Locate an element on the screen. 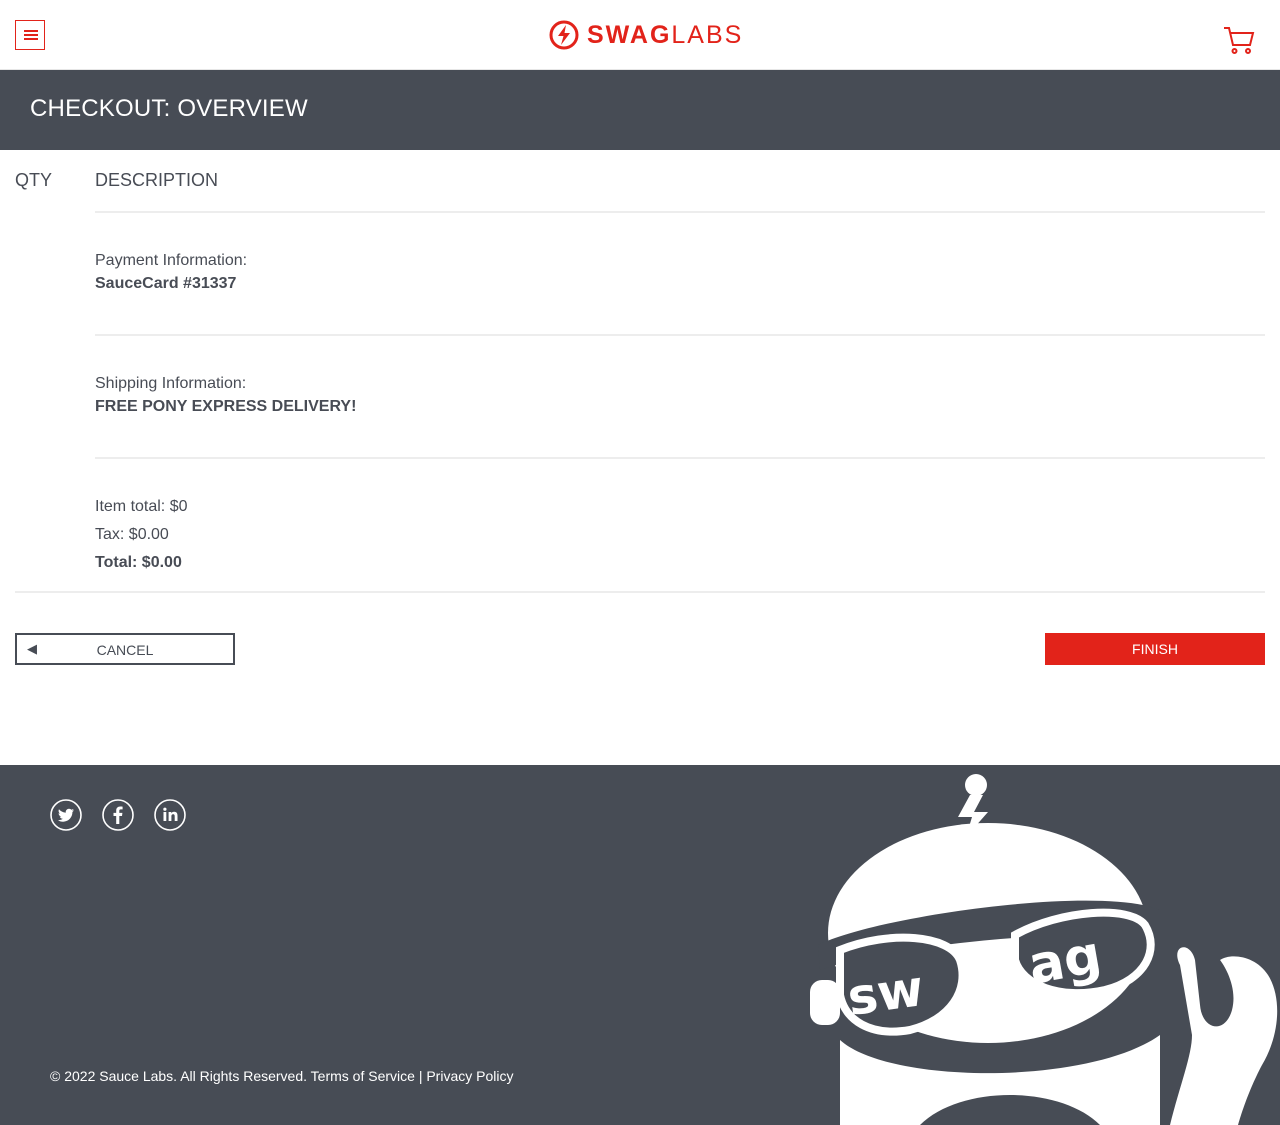  robot-glasses-text-right: ag is located at coordinates (1065, 961).